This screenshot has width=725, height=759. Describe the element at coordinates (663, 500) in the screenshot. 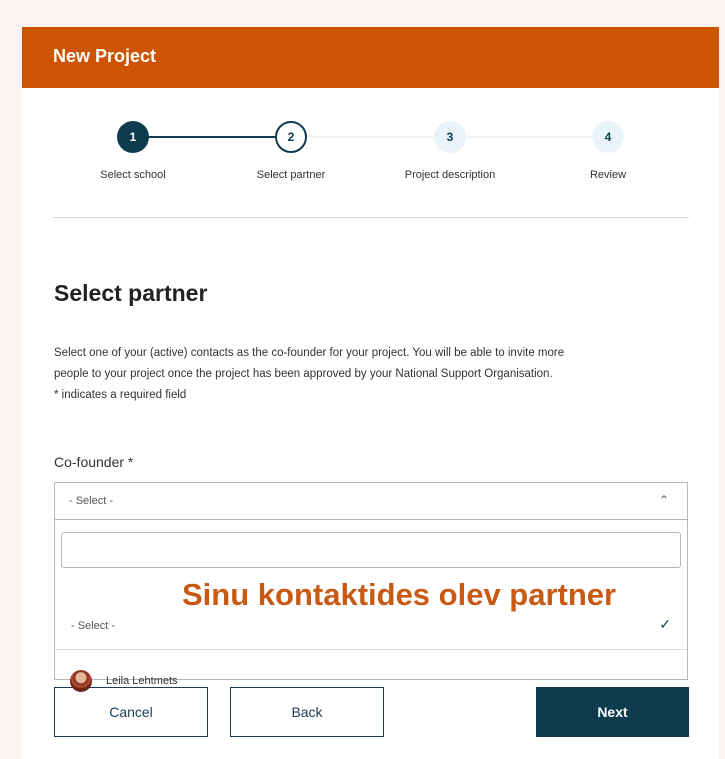

I see `chevron-up-icon: ⌃` at that location.